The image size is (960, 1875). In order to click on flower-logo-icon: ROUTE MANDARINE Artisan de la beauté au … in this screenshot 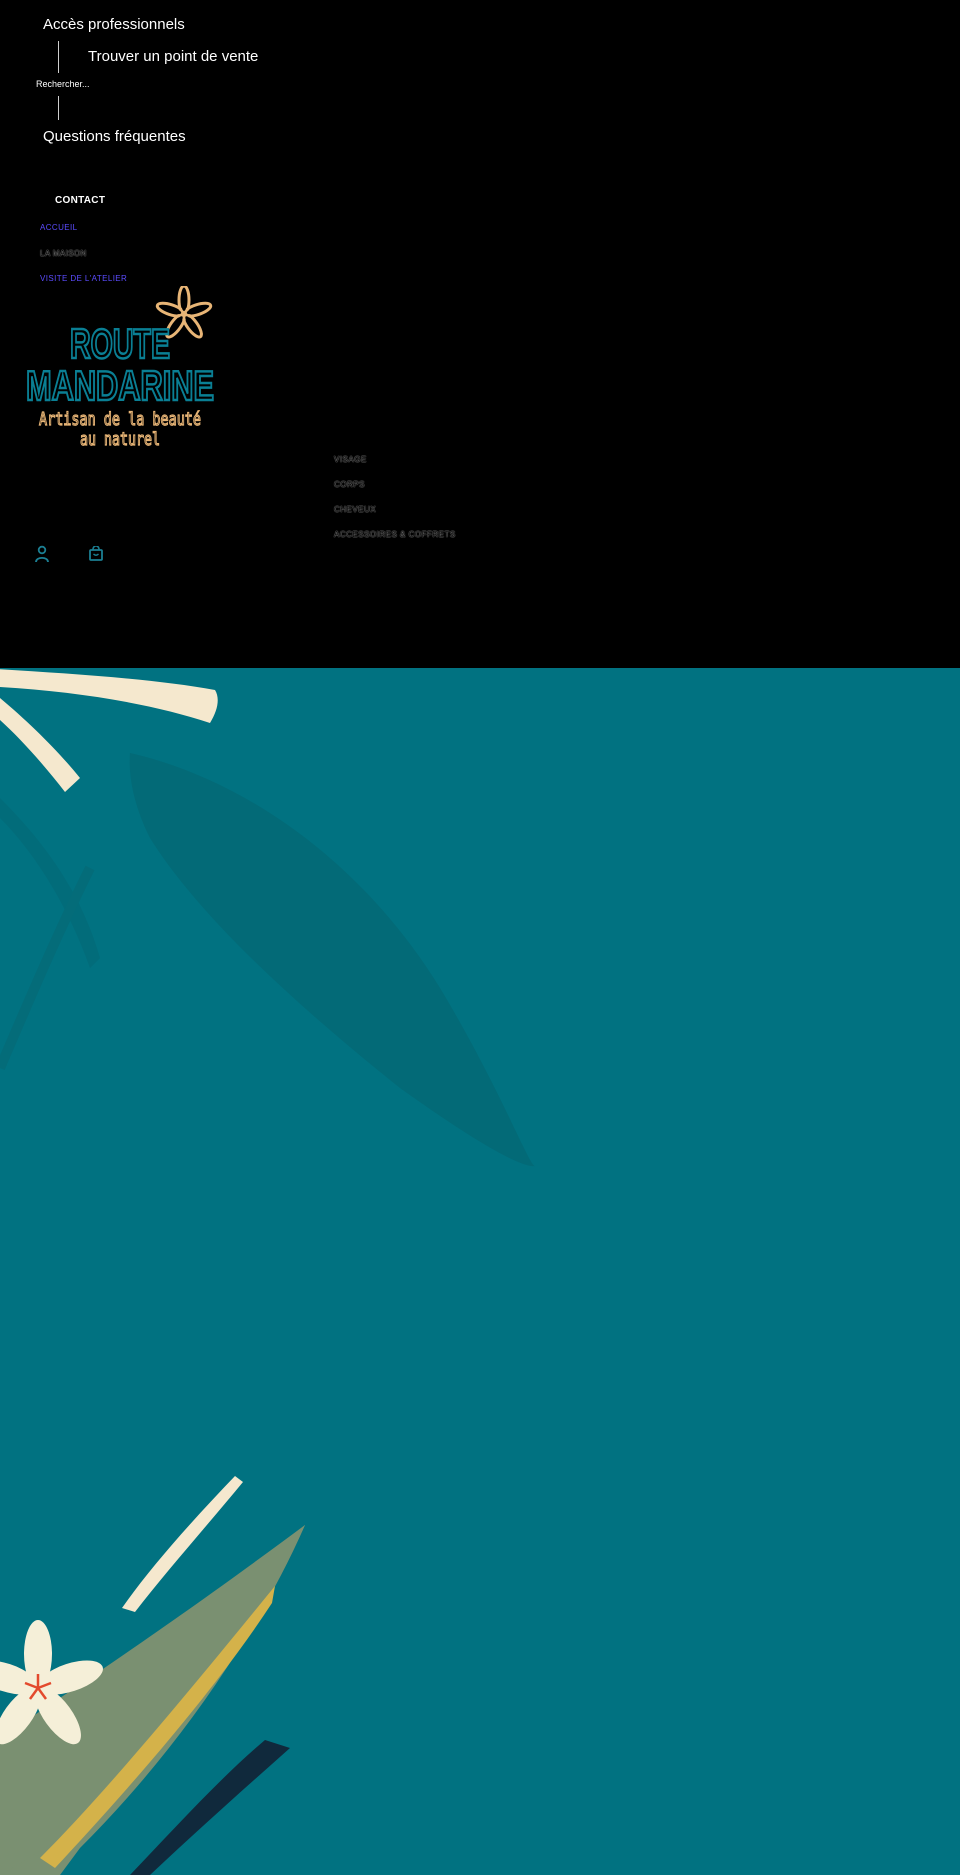, I will do `click(120, 367)`.